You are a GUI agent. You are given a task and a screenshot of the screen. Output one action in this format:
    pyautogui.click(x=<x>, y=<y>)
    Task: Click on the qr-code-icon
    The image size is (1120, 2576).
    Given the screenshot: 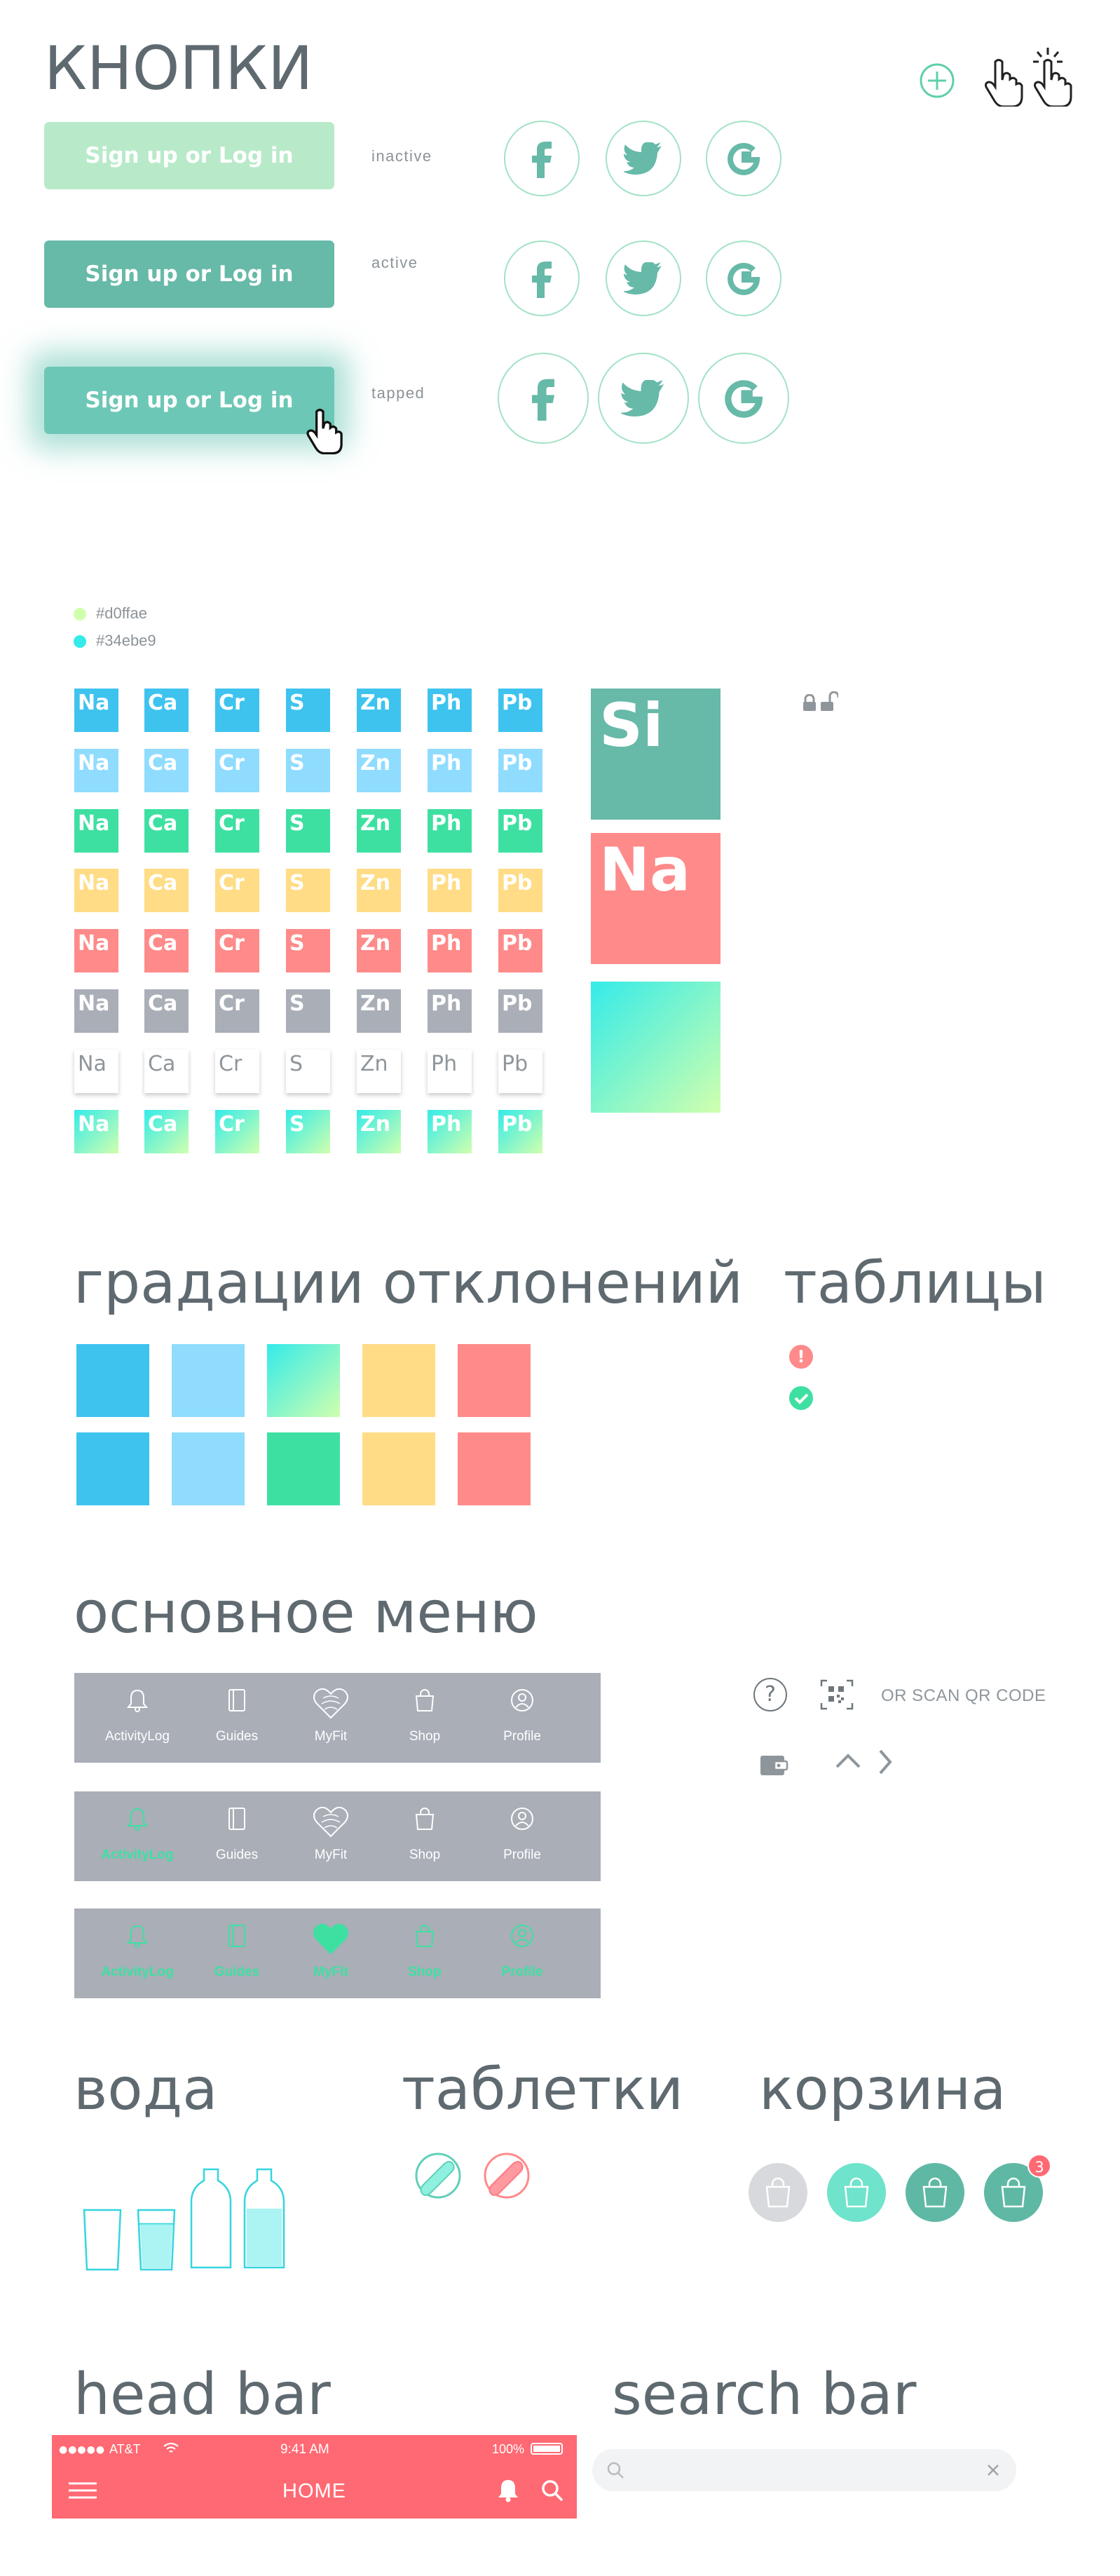 What is the action you would take?
    pyautogui.click(x=837, y=1696)
    